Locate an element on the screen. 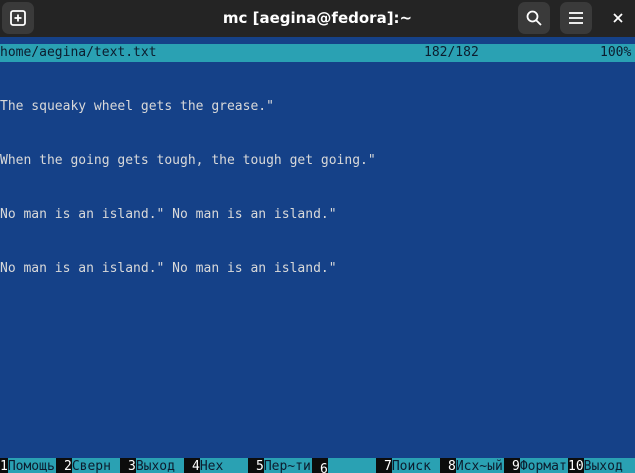 The height and width of the screenshot is (473, 635). viewer-status-bar: home/aegina/text.txt 182/182 100% is located at coordinates (317, 53).